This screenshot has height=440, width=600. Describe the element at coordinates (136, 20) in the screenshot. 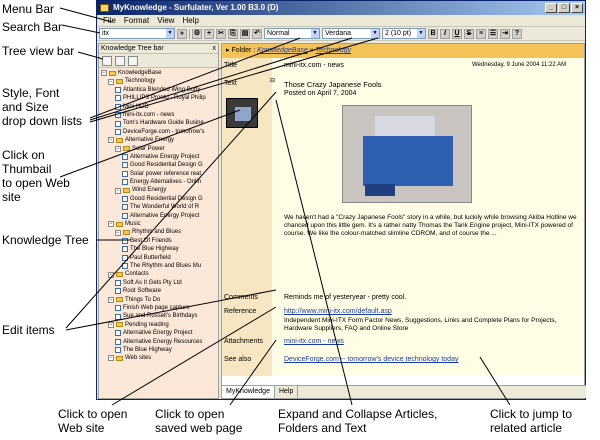

I see `menu-format: Format` at that location.